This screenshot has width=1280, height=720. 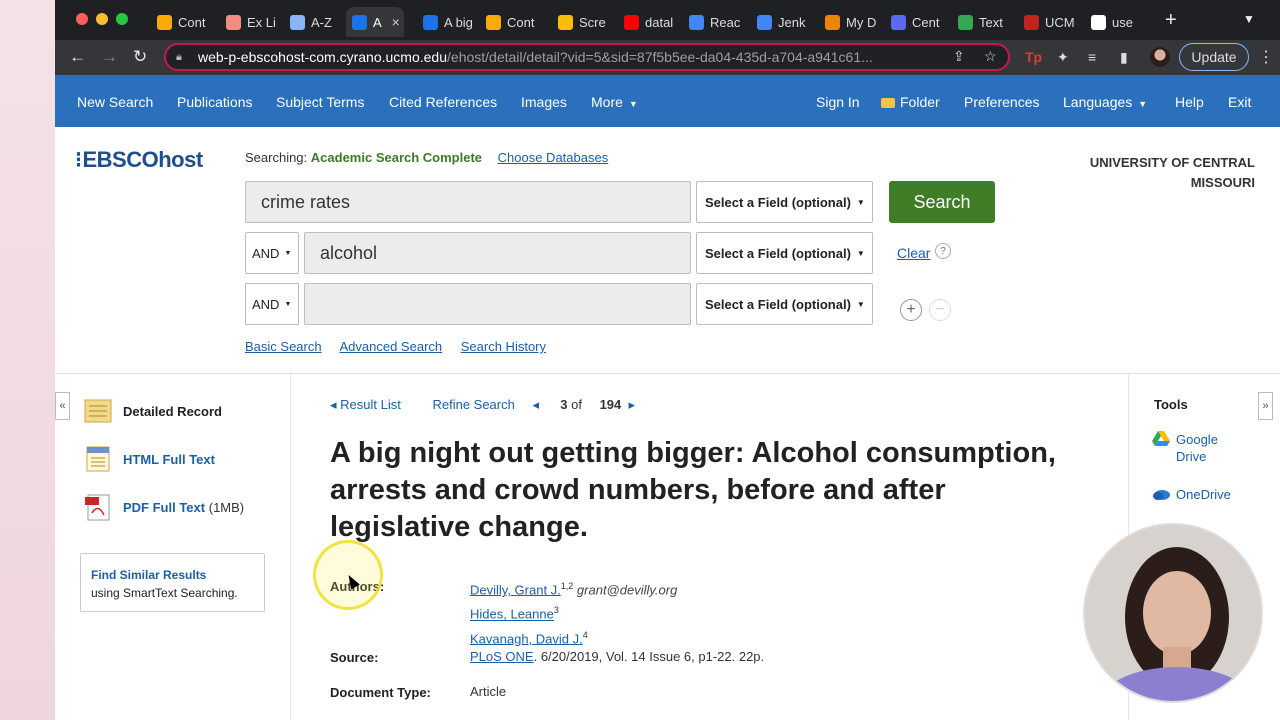 I want to click on nav-images: Images, so click(x=544, y=102).